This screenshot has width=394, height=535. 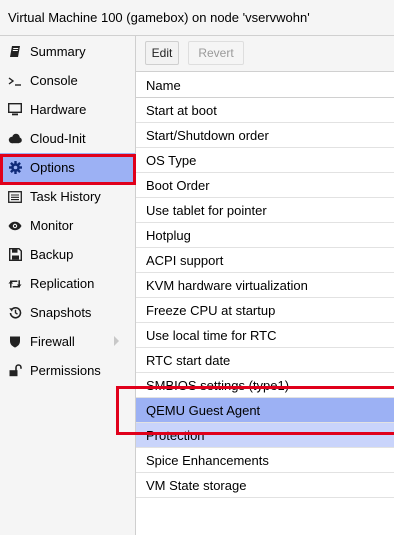 I want to click on terminal-icon, so click(x=15, y=81).